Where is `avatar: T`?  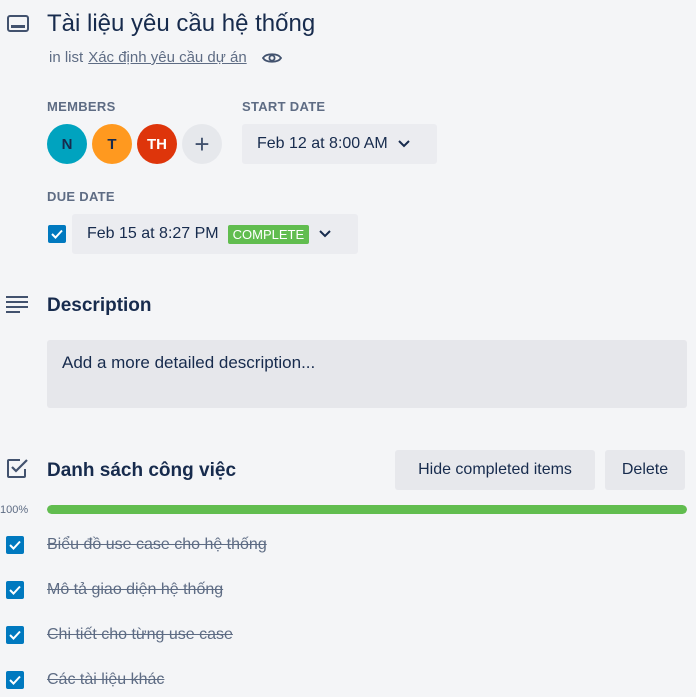
avatar: T is located at coordinates (112, 144).